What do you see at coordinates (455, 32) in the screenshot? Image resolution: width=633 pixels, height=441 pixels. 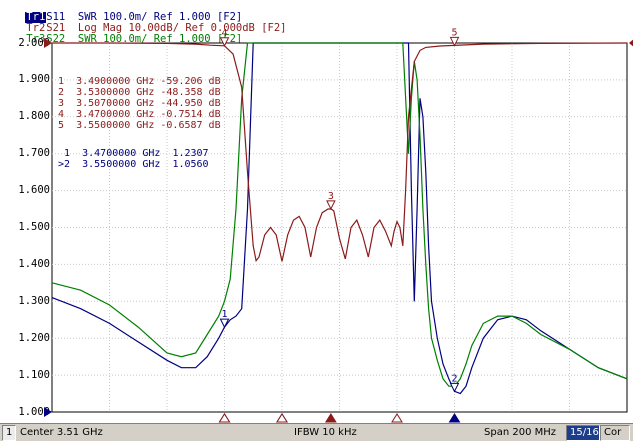 I see `marker-label: 5` at bounding box center [455, 32].